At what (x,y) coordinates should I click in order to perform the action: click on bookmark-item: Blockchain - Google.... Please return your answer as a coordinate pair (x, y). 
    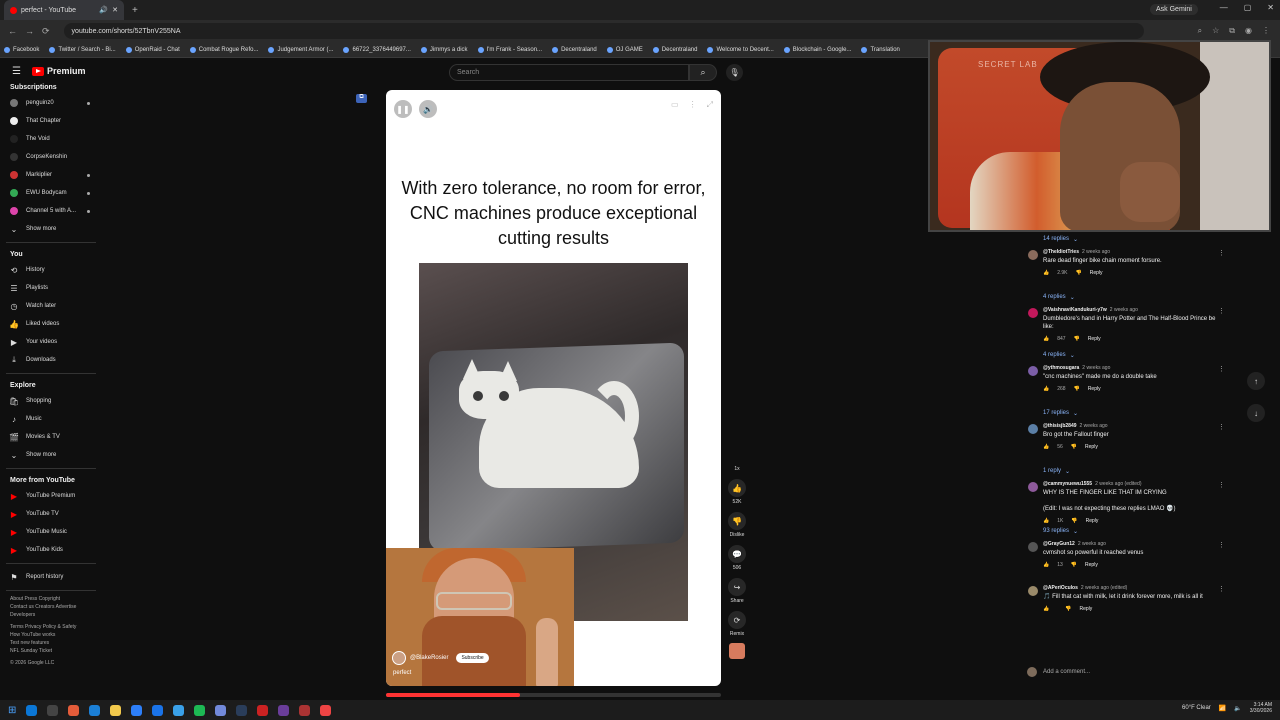
    Looking at the image, I should click on (817, 49).